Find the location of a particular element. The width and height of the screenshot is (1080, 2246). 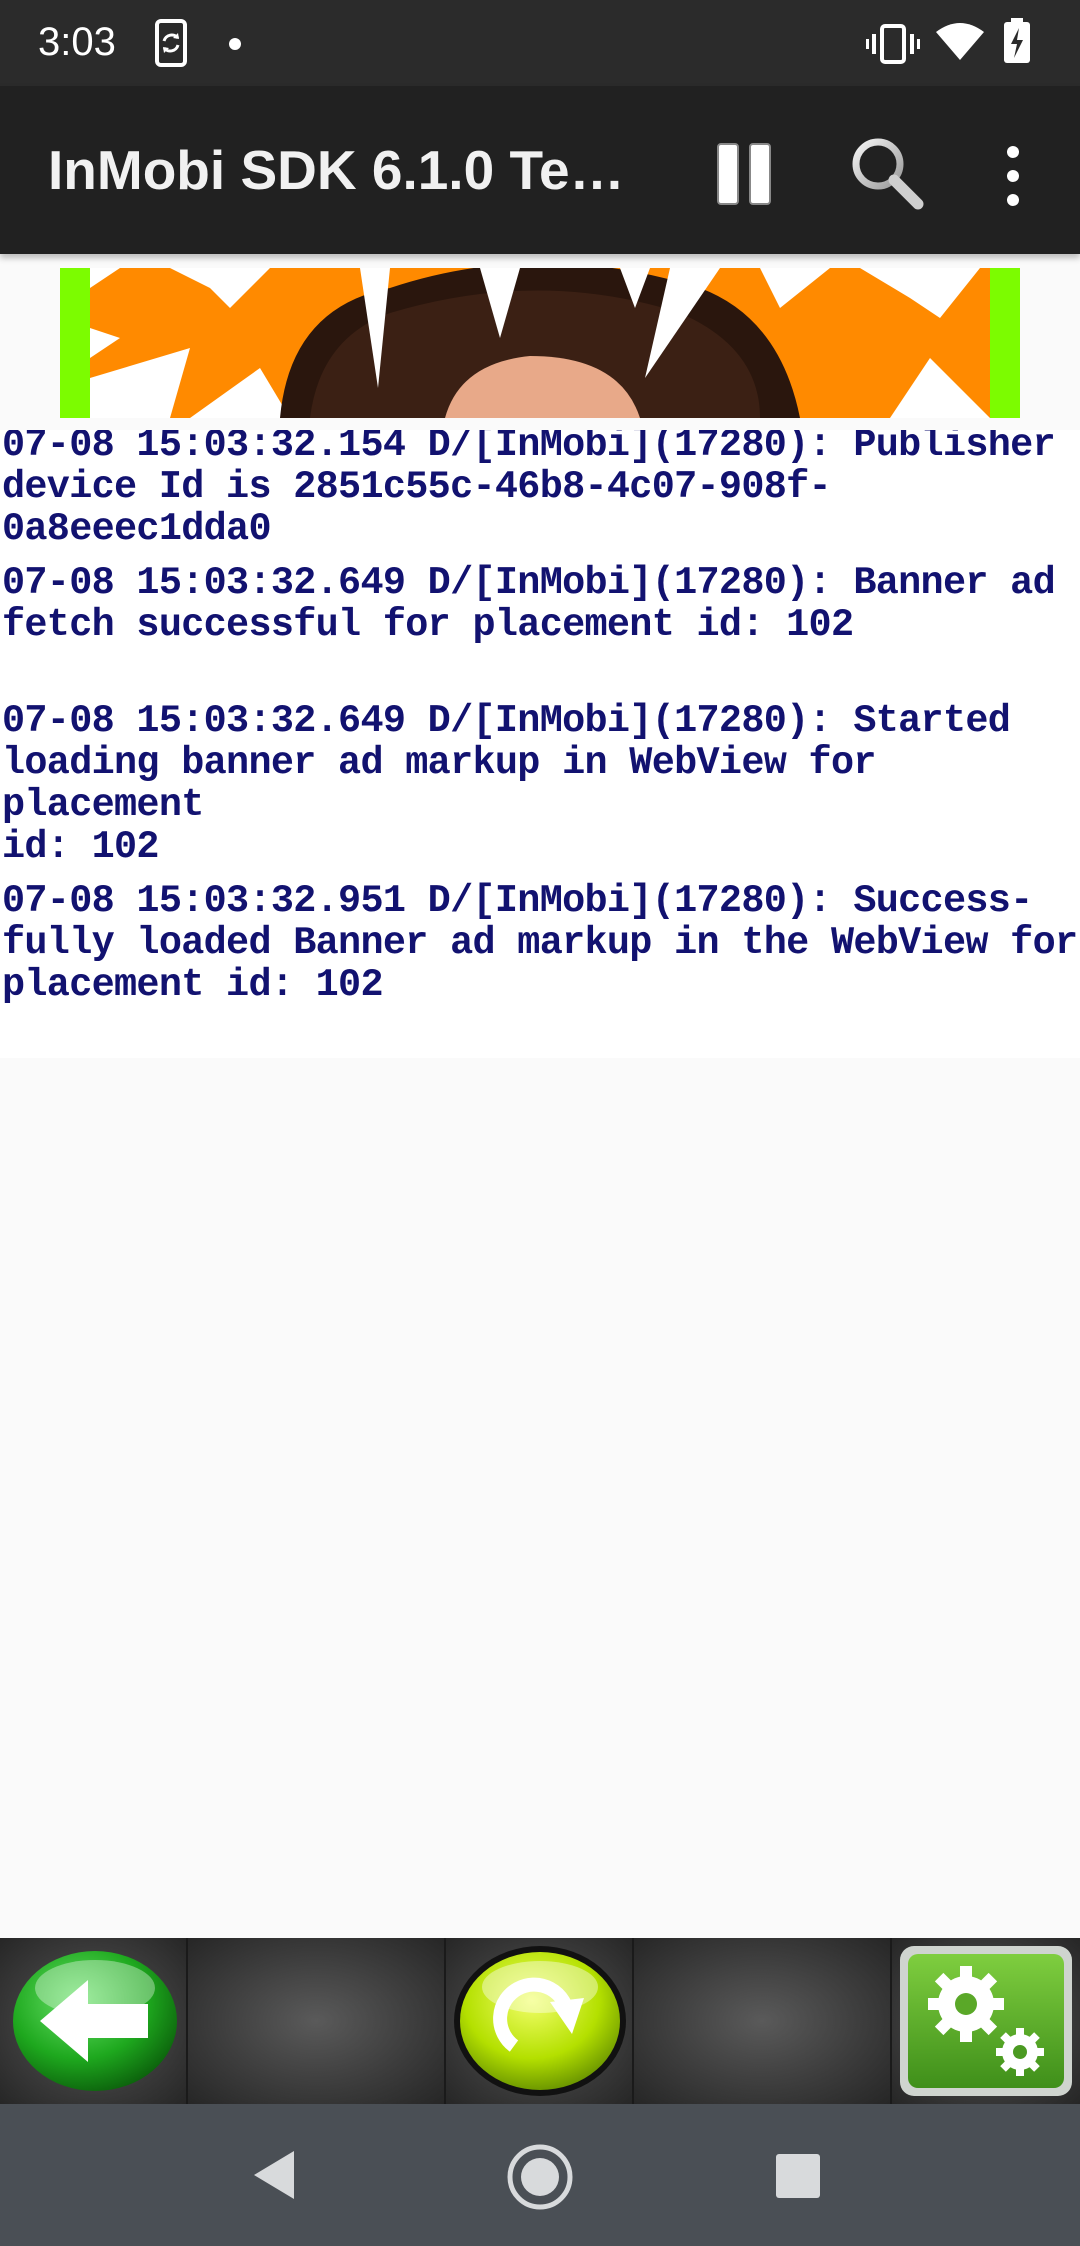

notification-dot-icon is located at coordinates (235, 44).